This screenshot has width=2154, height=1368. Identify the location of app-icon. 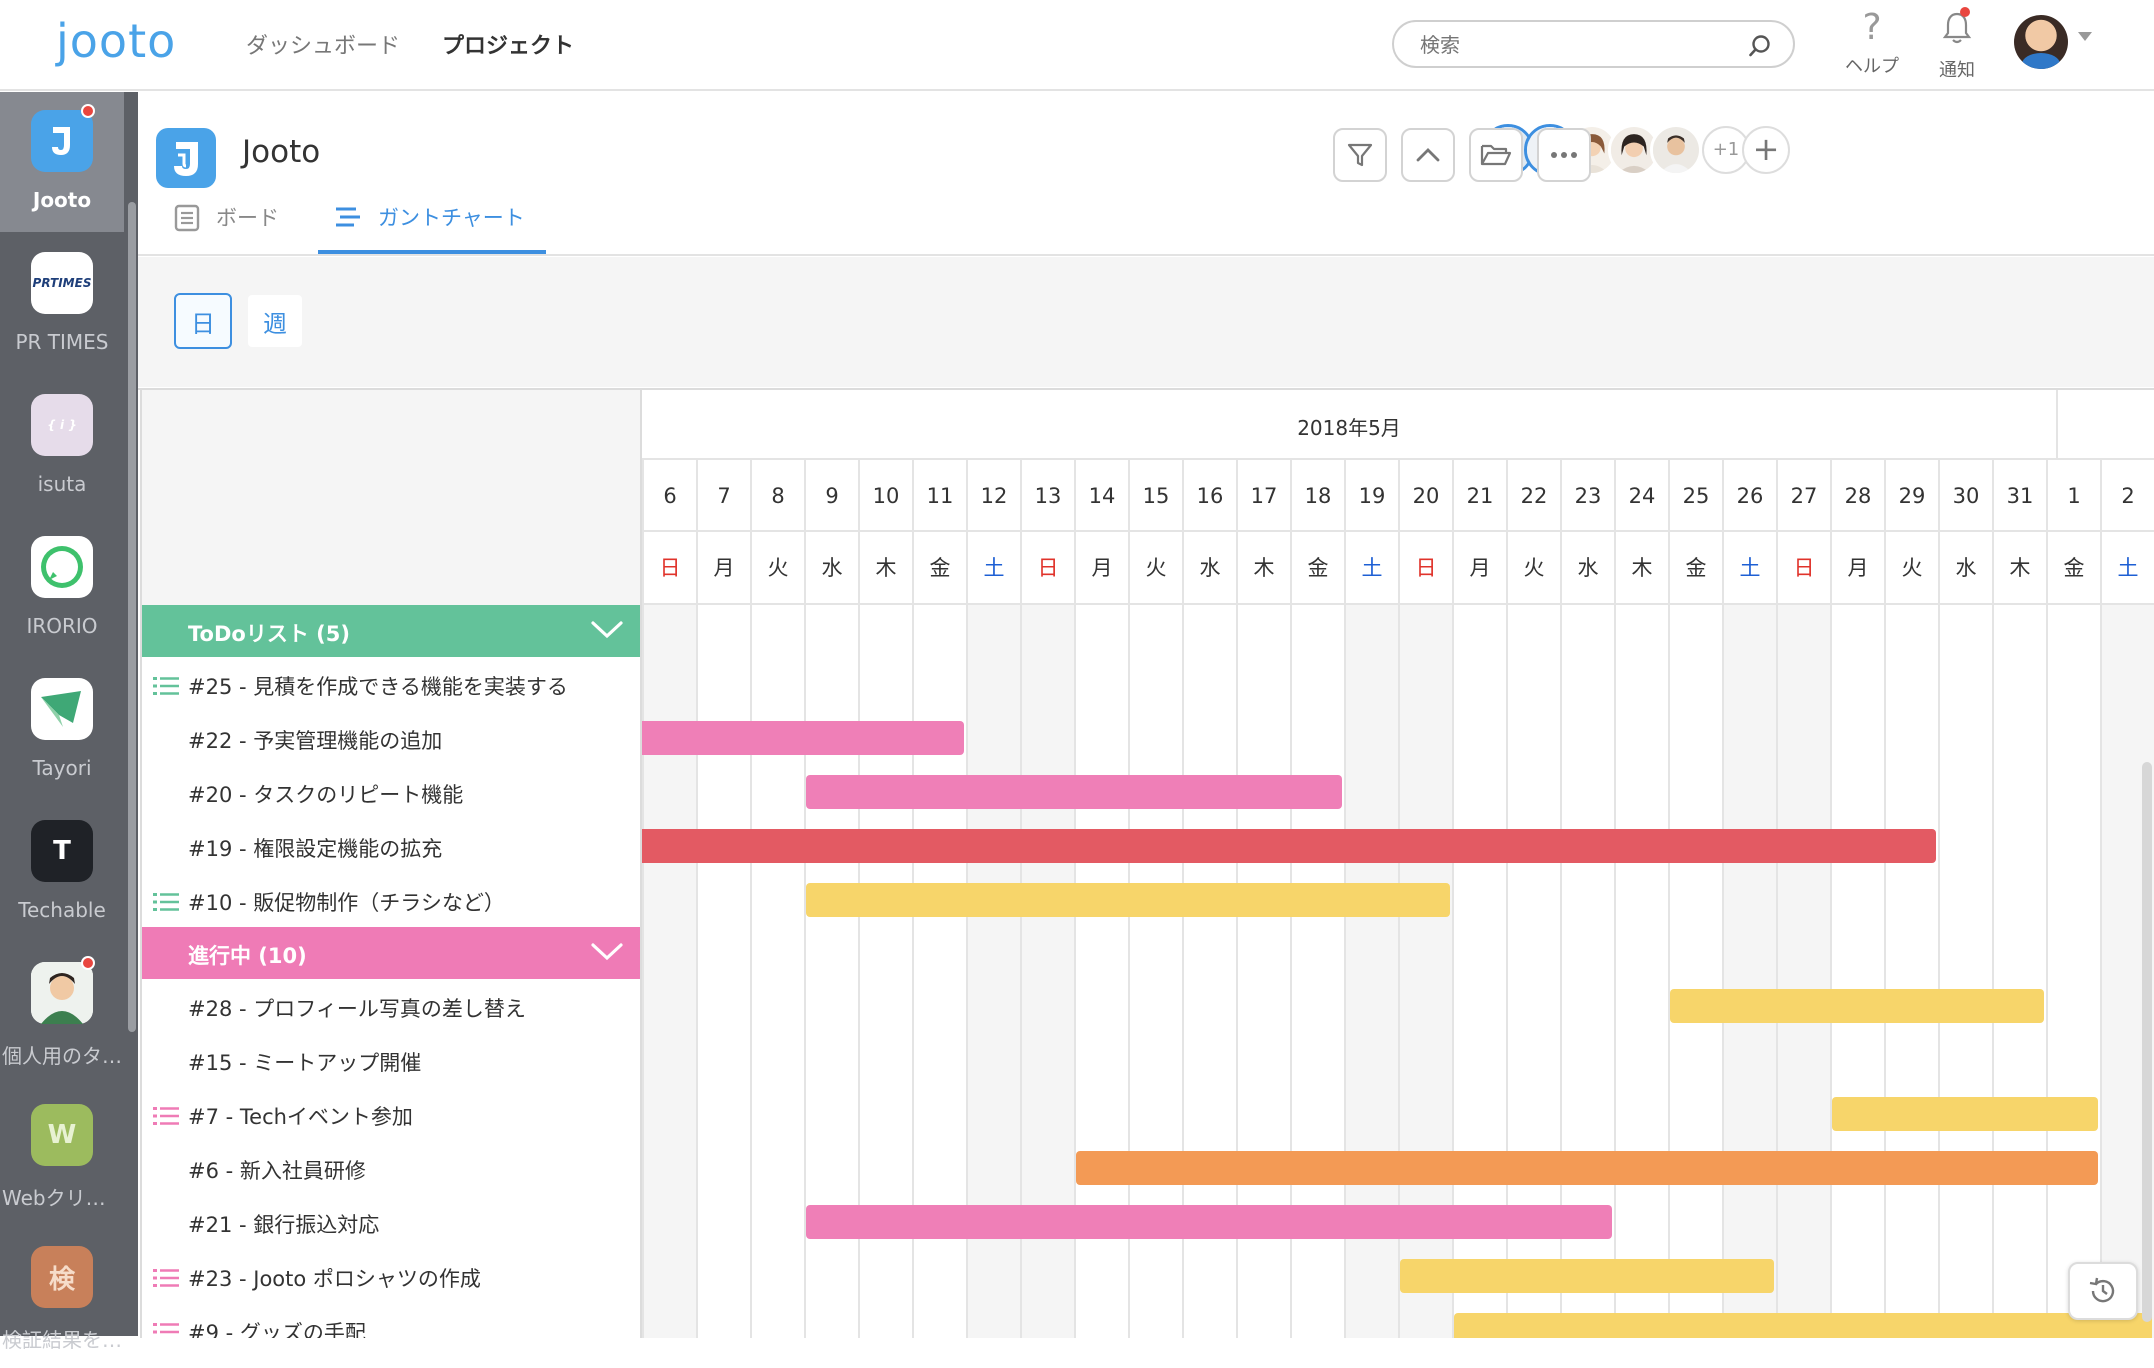
(62, 993).